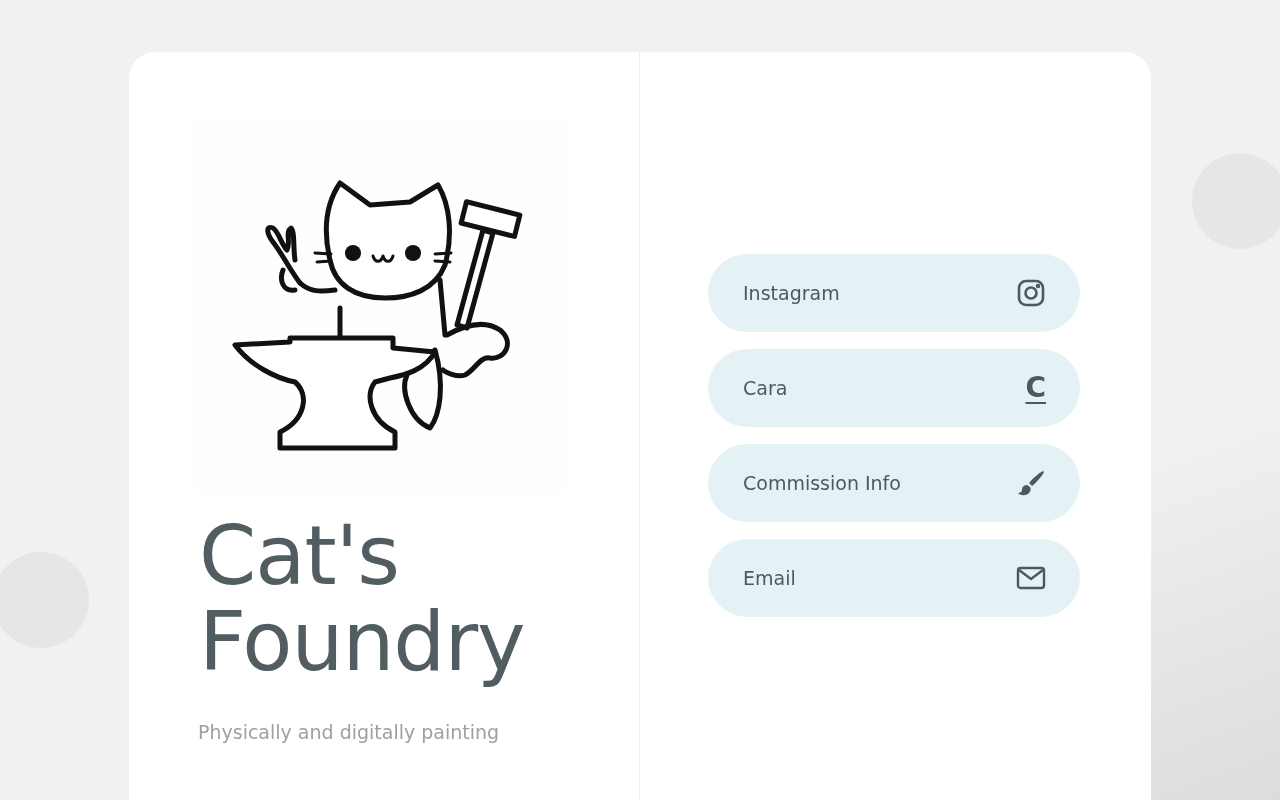 This screenshot has width=1280, height=800. What do you see at coordinates (894, 388) in the screenshot?
I see `link-button: Cara C` at bounding box center [894, 388].